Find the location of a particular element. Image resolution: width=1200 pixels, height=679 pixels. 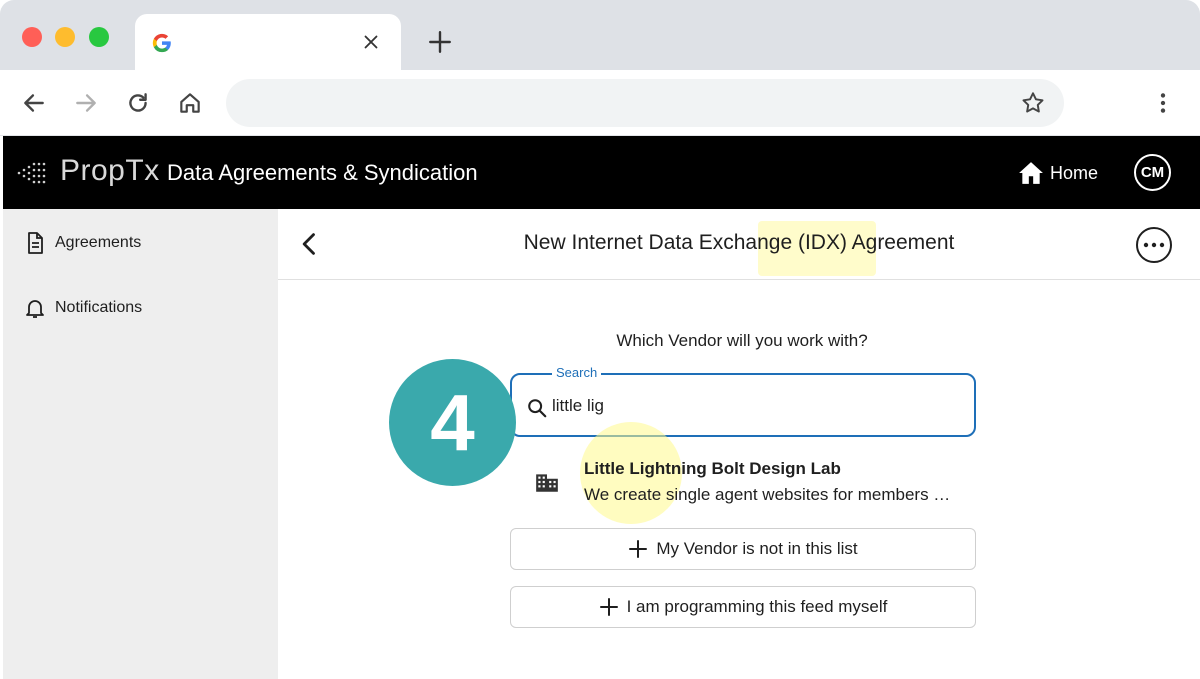

sidebar-item-label: Notifications is located at coordinates (99, 307).